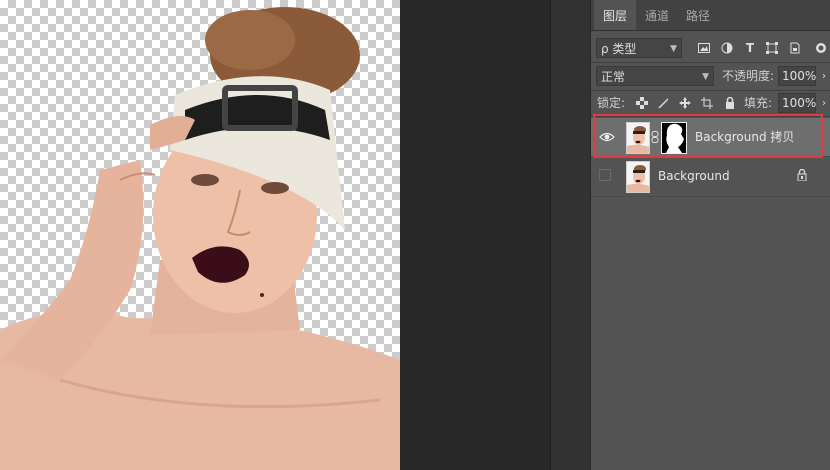  I want to click on layer-row: Background, so click(710, 176).